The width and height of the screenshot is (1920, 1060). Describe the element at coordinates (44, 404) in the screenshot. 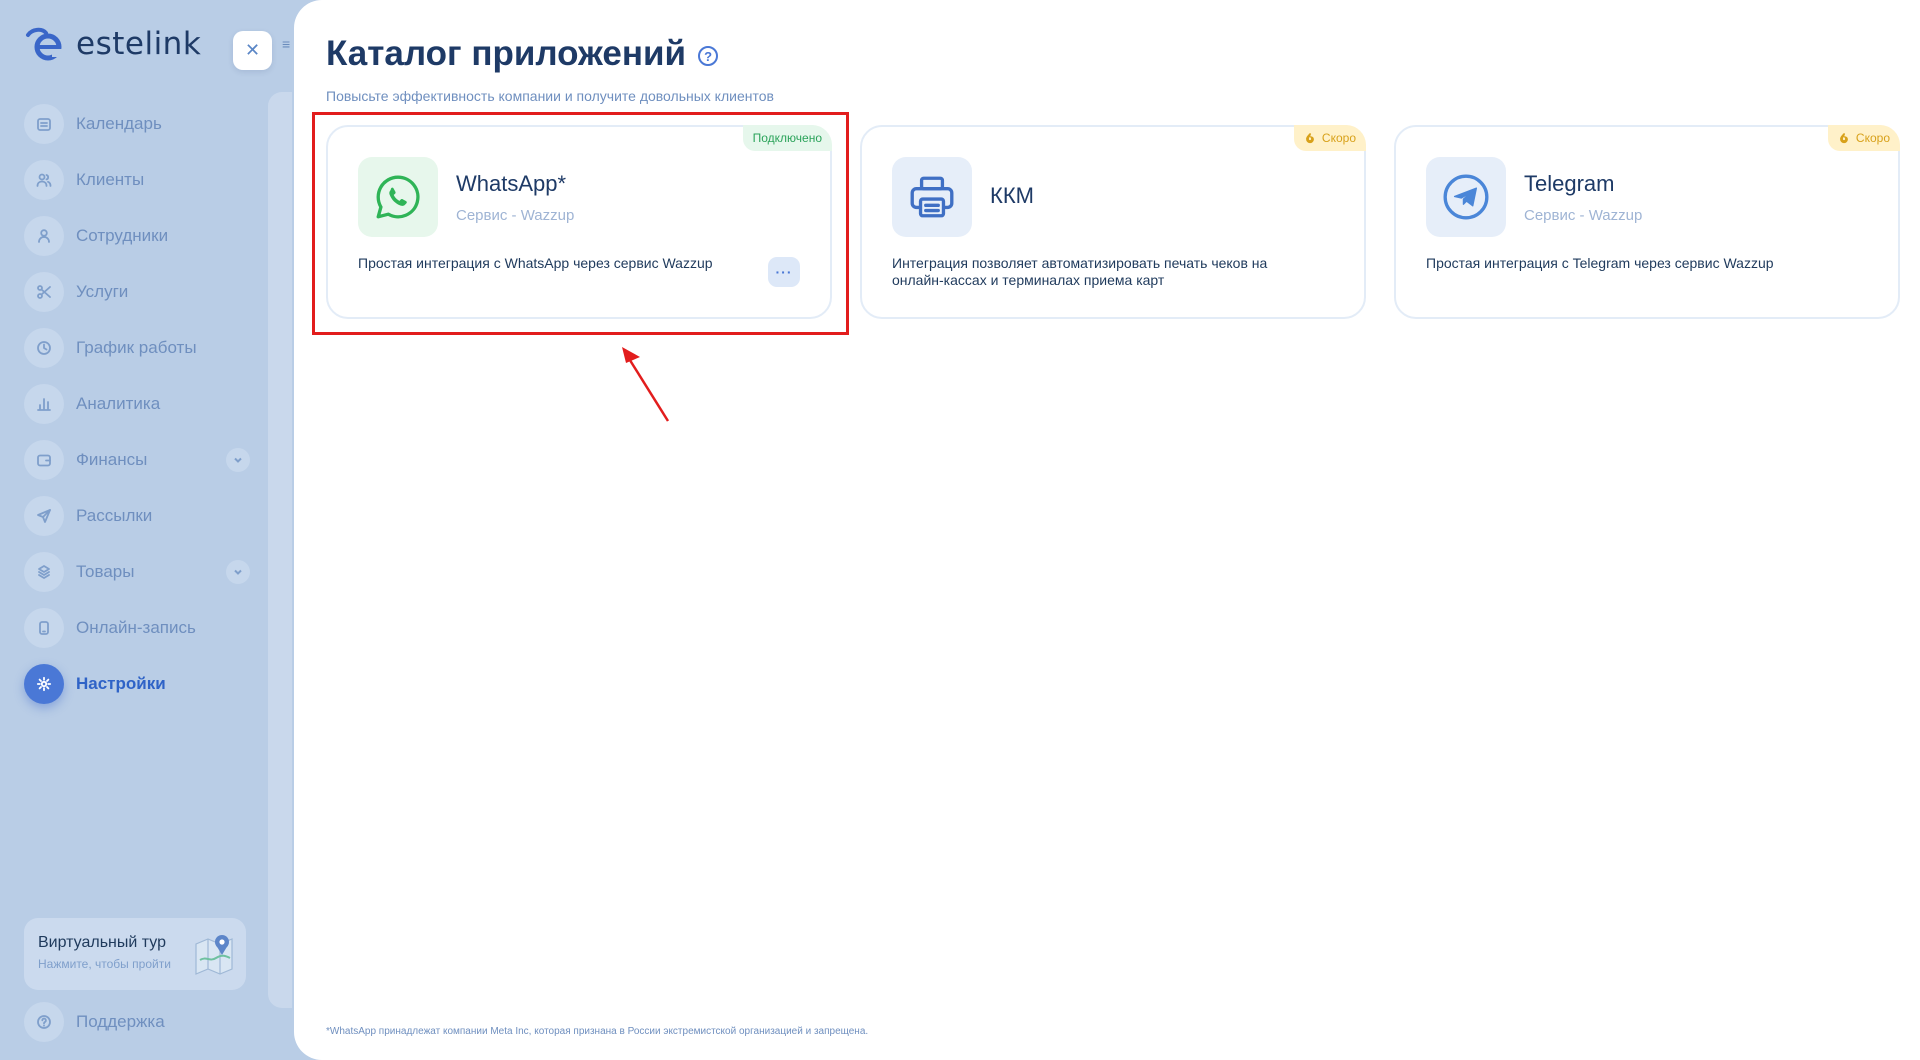

I see `bar-chart-icon` at that location.